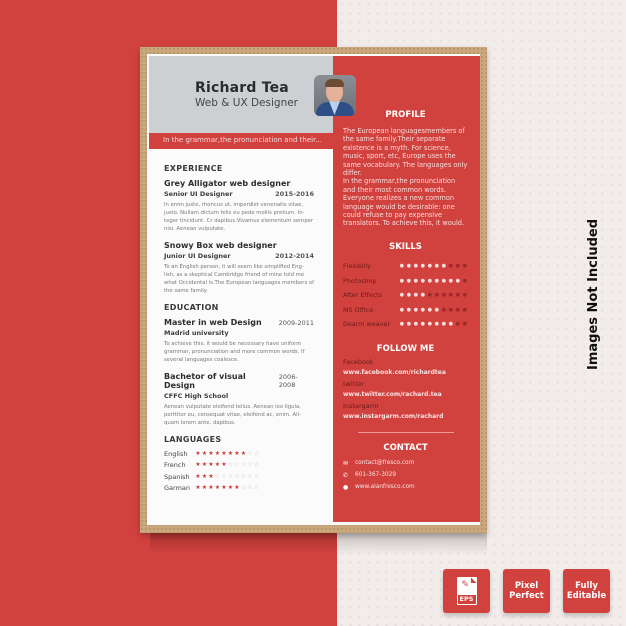 The height and width of the screenshot is (626, 626). I want to click on resume-name: Richard Tea, so click(242, 88).